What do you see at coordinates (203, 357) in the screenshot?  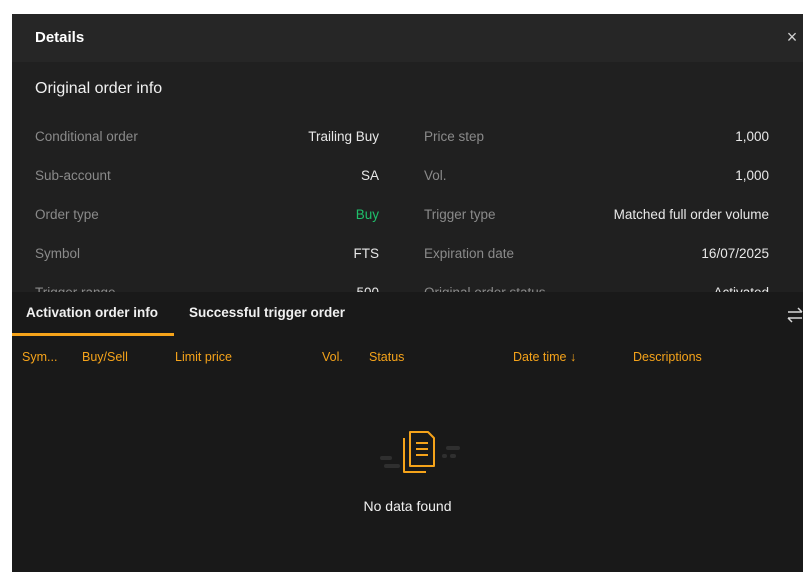 I see `column-header-limit-price: Limit price` at bounding box center [203, 357].